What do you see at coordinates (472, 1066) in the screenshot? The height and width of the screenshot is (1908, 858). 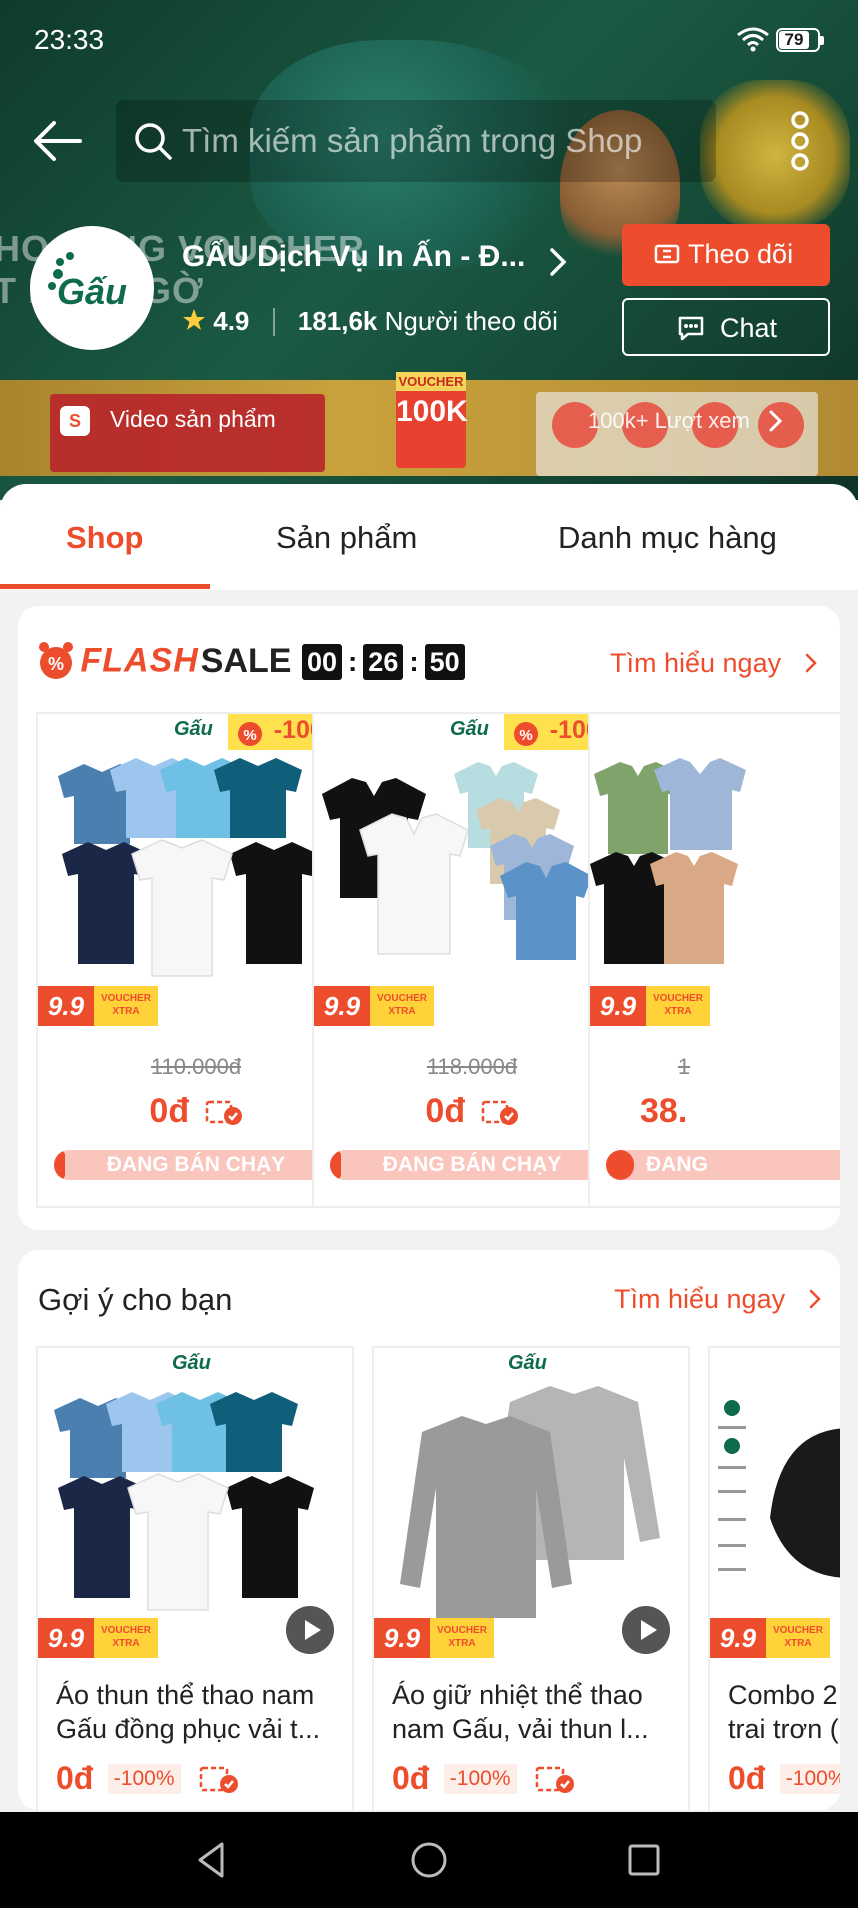 I see `original-price: 118.000đ` at bounding box center [472, 1066].